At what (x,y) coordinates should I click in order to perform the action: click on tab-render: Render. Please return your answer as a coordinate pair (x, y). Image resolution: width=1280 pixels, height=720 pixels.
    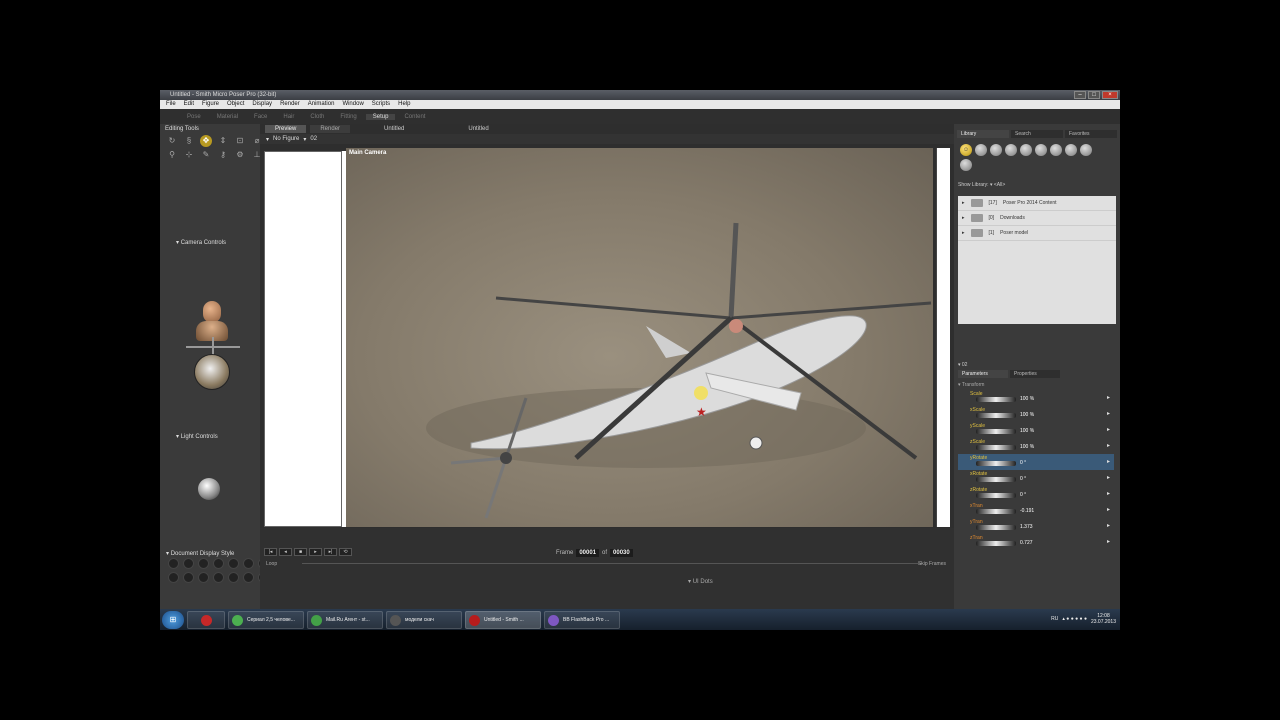
    Looking at the image, I should click on (330, 129).